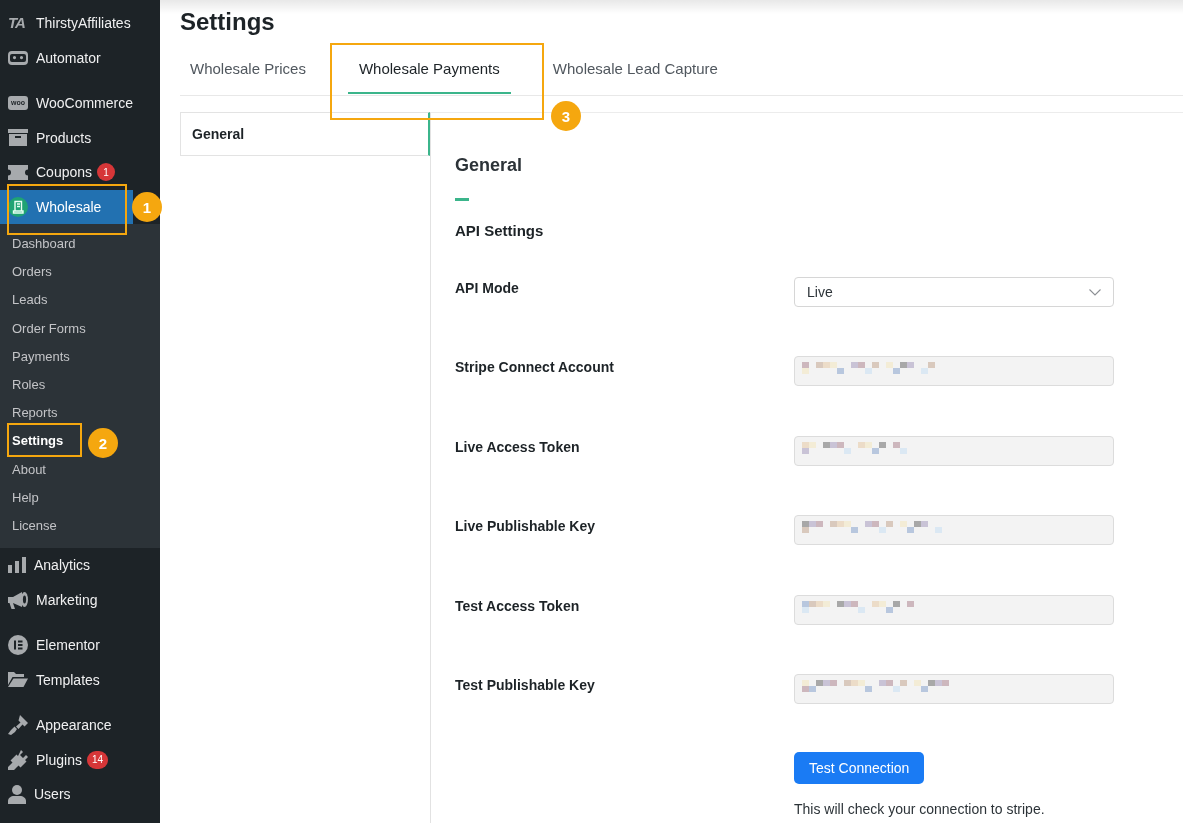 This screenshot has height=823, width=1183. I want to click on field-label: API Mode, so click(487, 288).